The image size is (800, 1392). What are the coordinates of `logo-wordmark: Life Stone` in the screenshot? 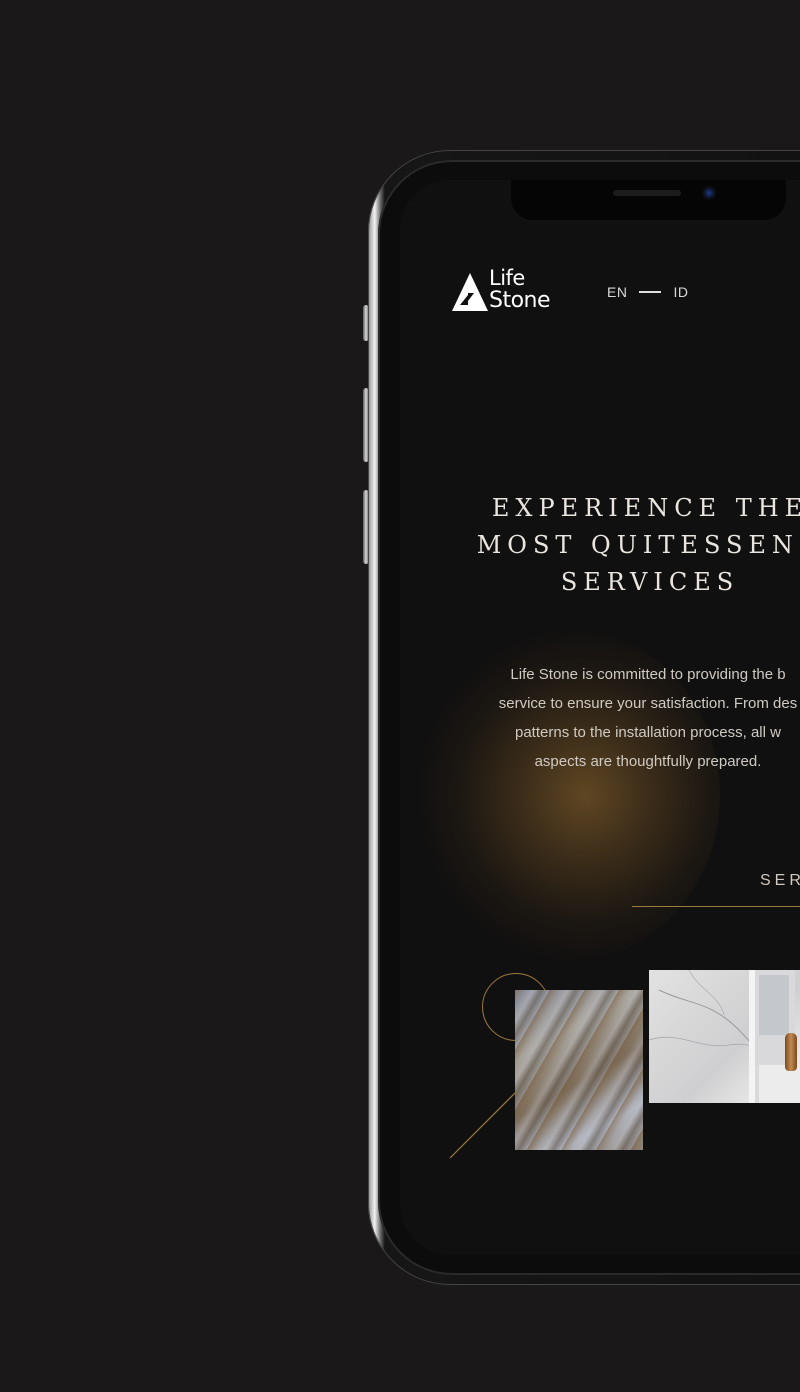 It's located at (520, 289).